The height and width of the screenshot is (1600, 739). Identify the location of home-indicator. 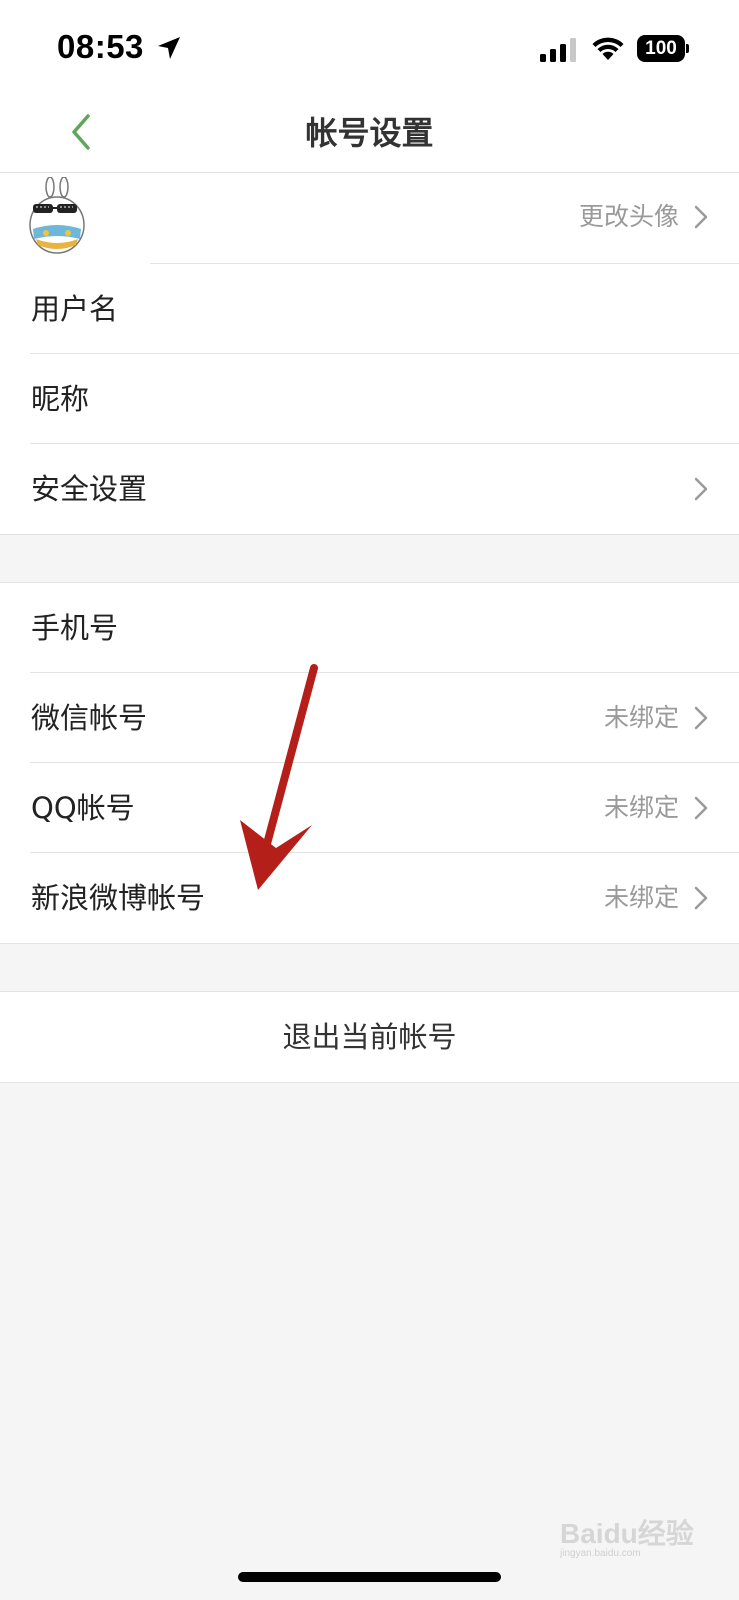
(369, 1577).